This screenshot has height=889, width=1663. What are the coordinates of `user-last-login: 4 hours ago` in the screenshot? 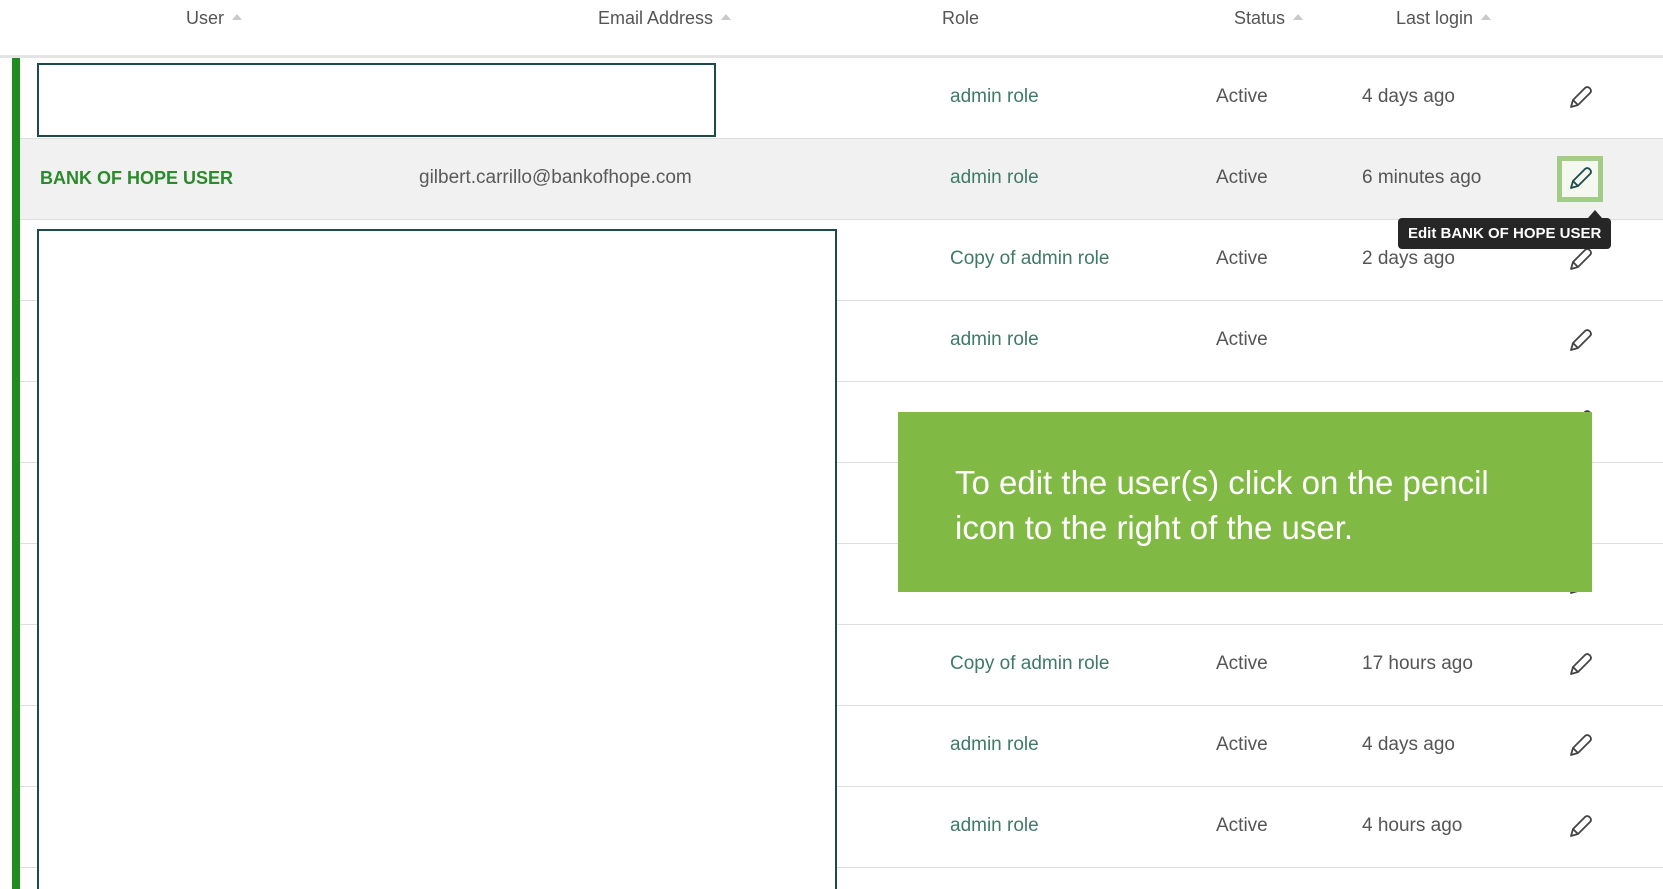 It's located at (1412, 825).